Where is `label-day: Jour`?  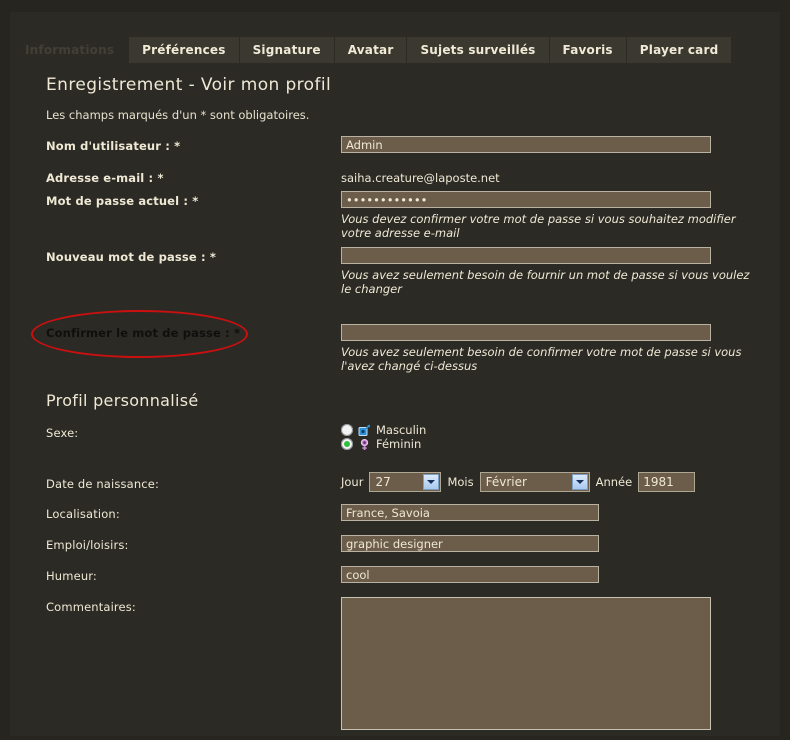 label-day: Jour is located at coordinates (352, 482).